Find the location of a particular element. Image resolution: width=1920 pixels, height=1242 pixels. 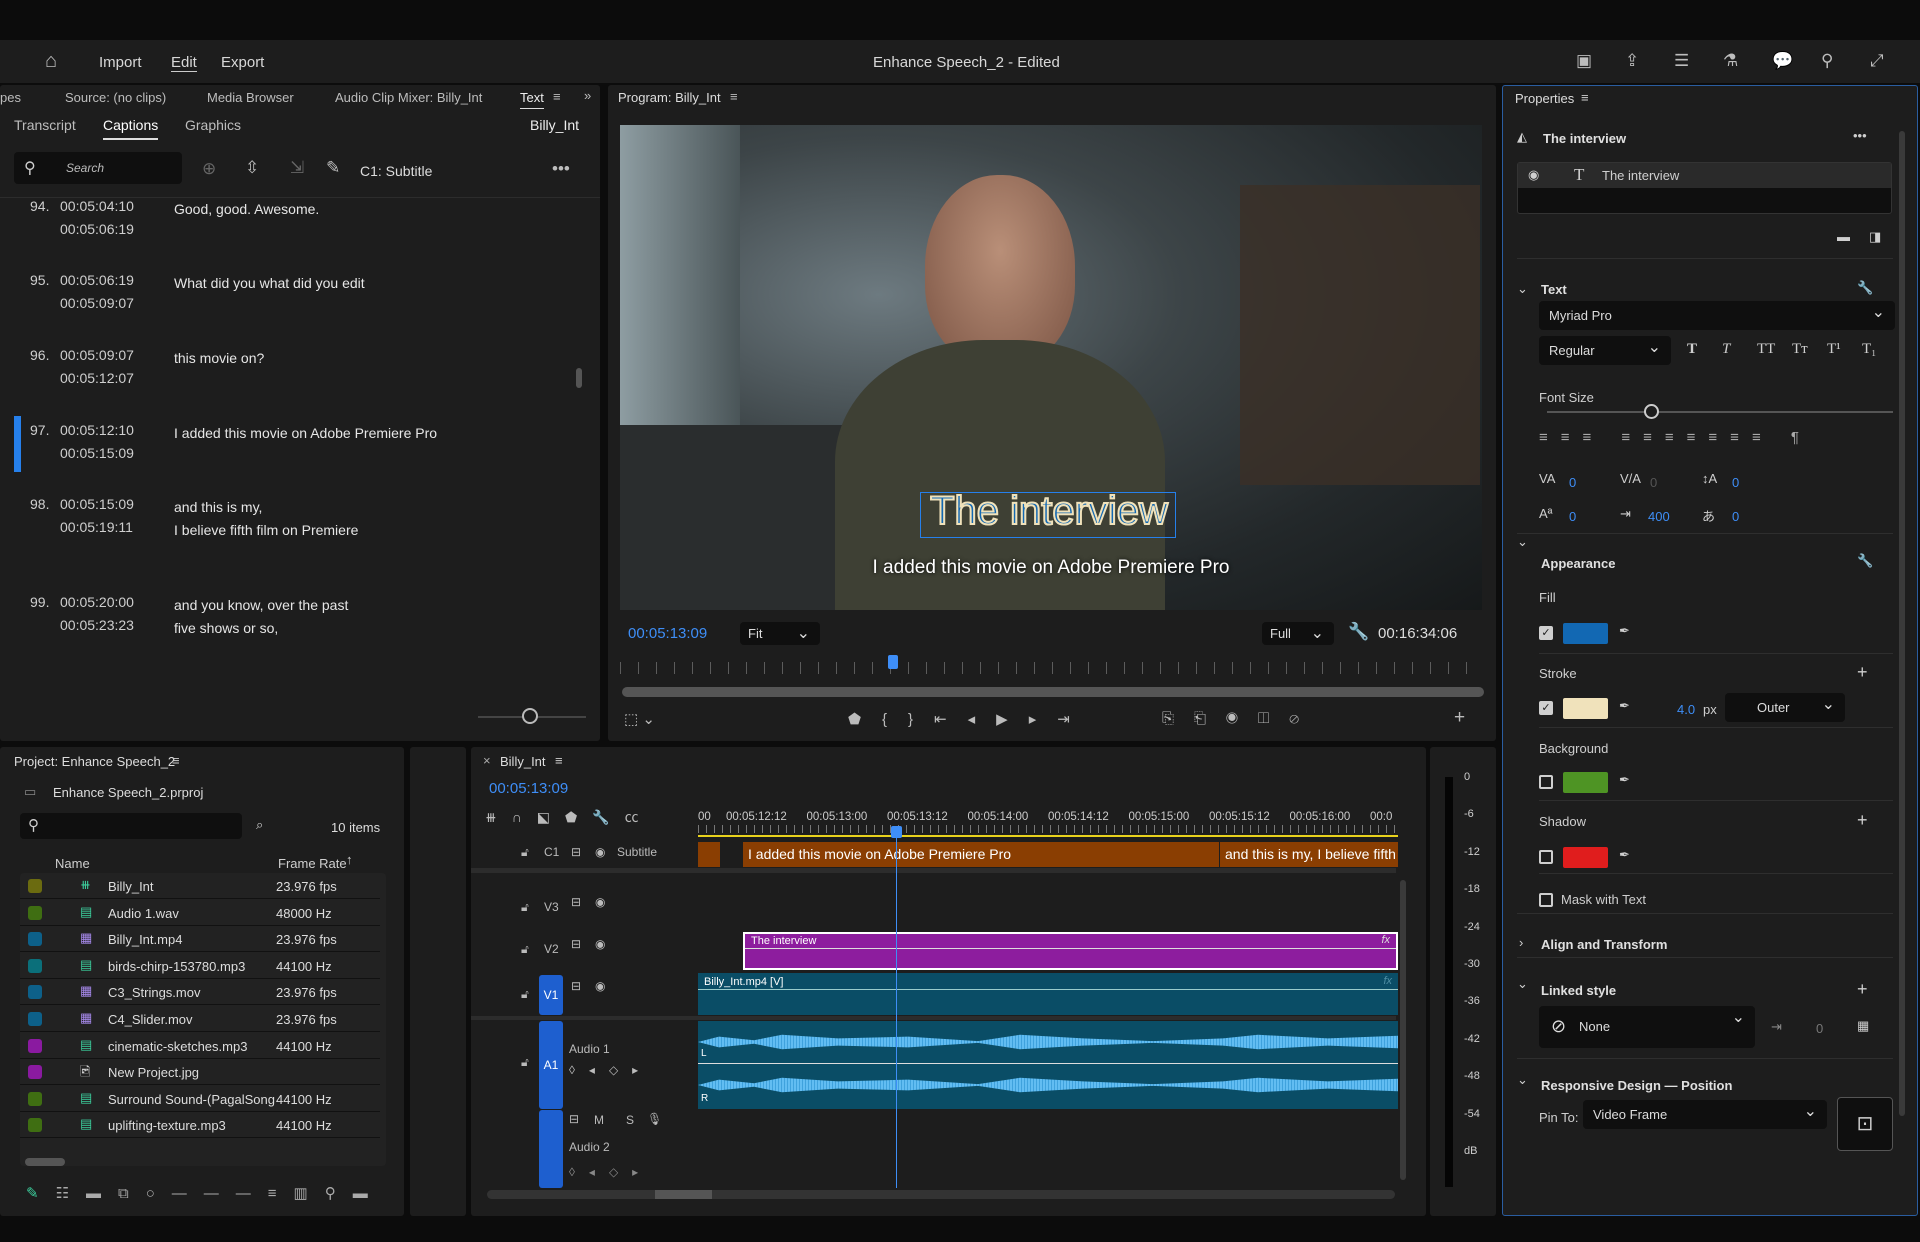

appearance-header: Appearance is located at coordinates (1578, 563).